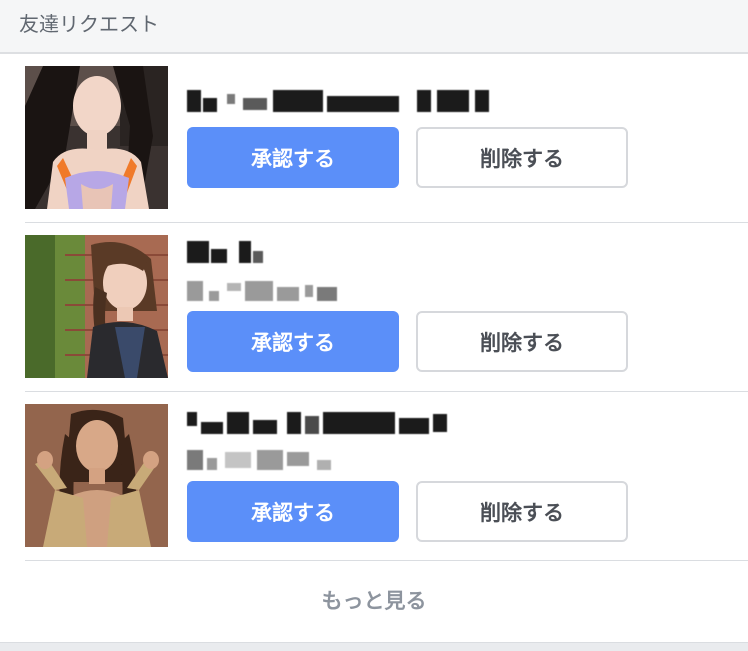 This screenshot has height=651, width=748. What do you see at coordinates (374, 27) in the screenshot?
I see `header: 友達リクエスト` at bounding box center [374, 27].